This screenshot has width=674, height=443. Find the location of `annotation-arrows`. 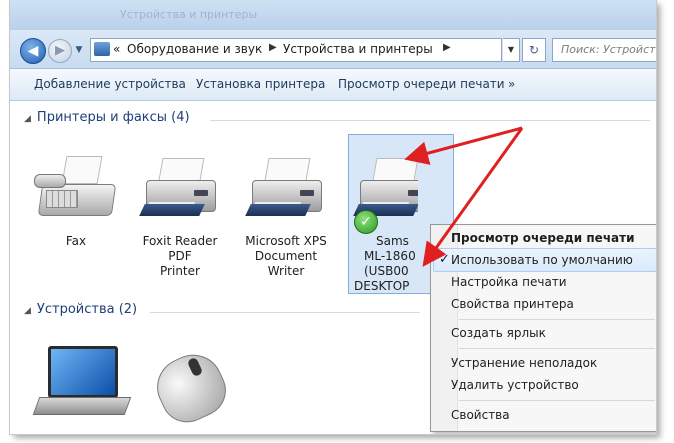

annotation-arrows is located at coordinates (464, 196).